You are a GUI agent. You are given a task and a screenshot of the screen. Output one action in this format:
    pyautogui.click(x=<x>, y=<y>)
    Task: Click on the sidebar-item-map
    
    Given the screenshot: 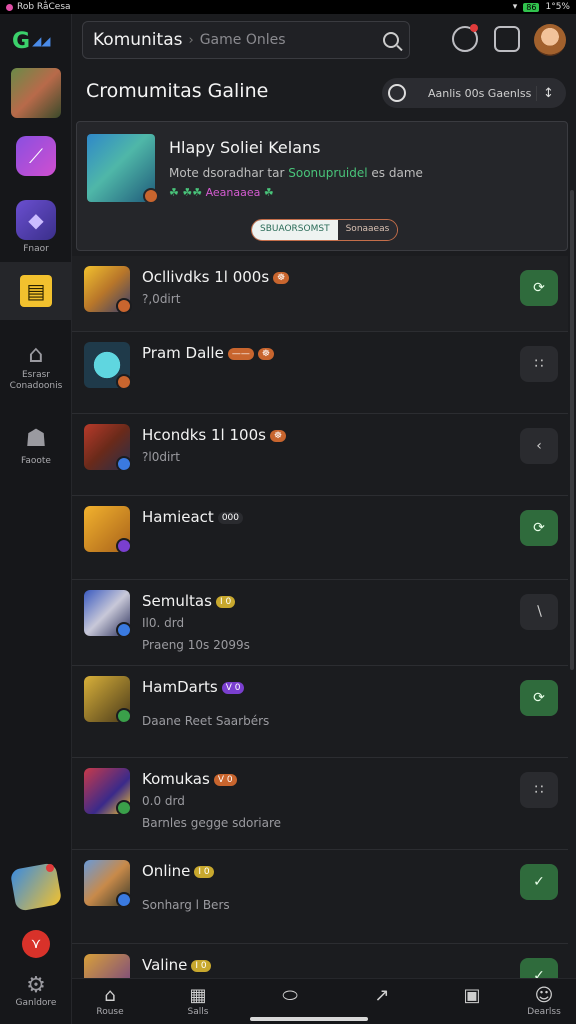 What is the action you would take?
    pyautogui.click(x=36, y=887)
    